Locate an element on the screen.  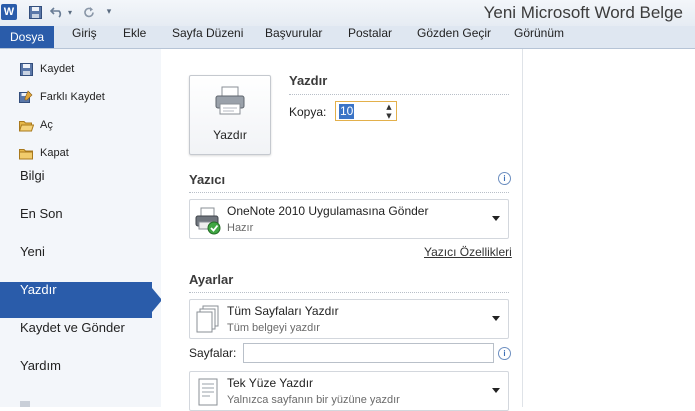
nav-print: Yazdır is located at coordinates (76, 300).